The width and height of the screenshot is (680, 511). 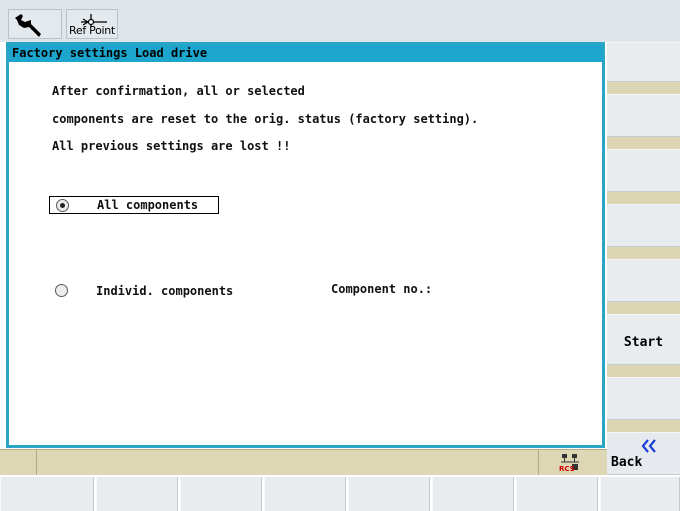 I want to click on individual-components-radio, so click(x=61, y=290).